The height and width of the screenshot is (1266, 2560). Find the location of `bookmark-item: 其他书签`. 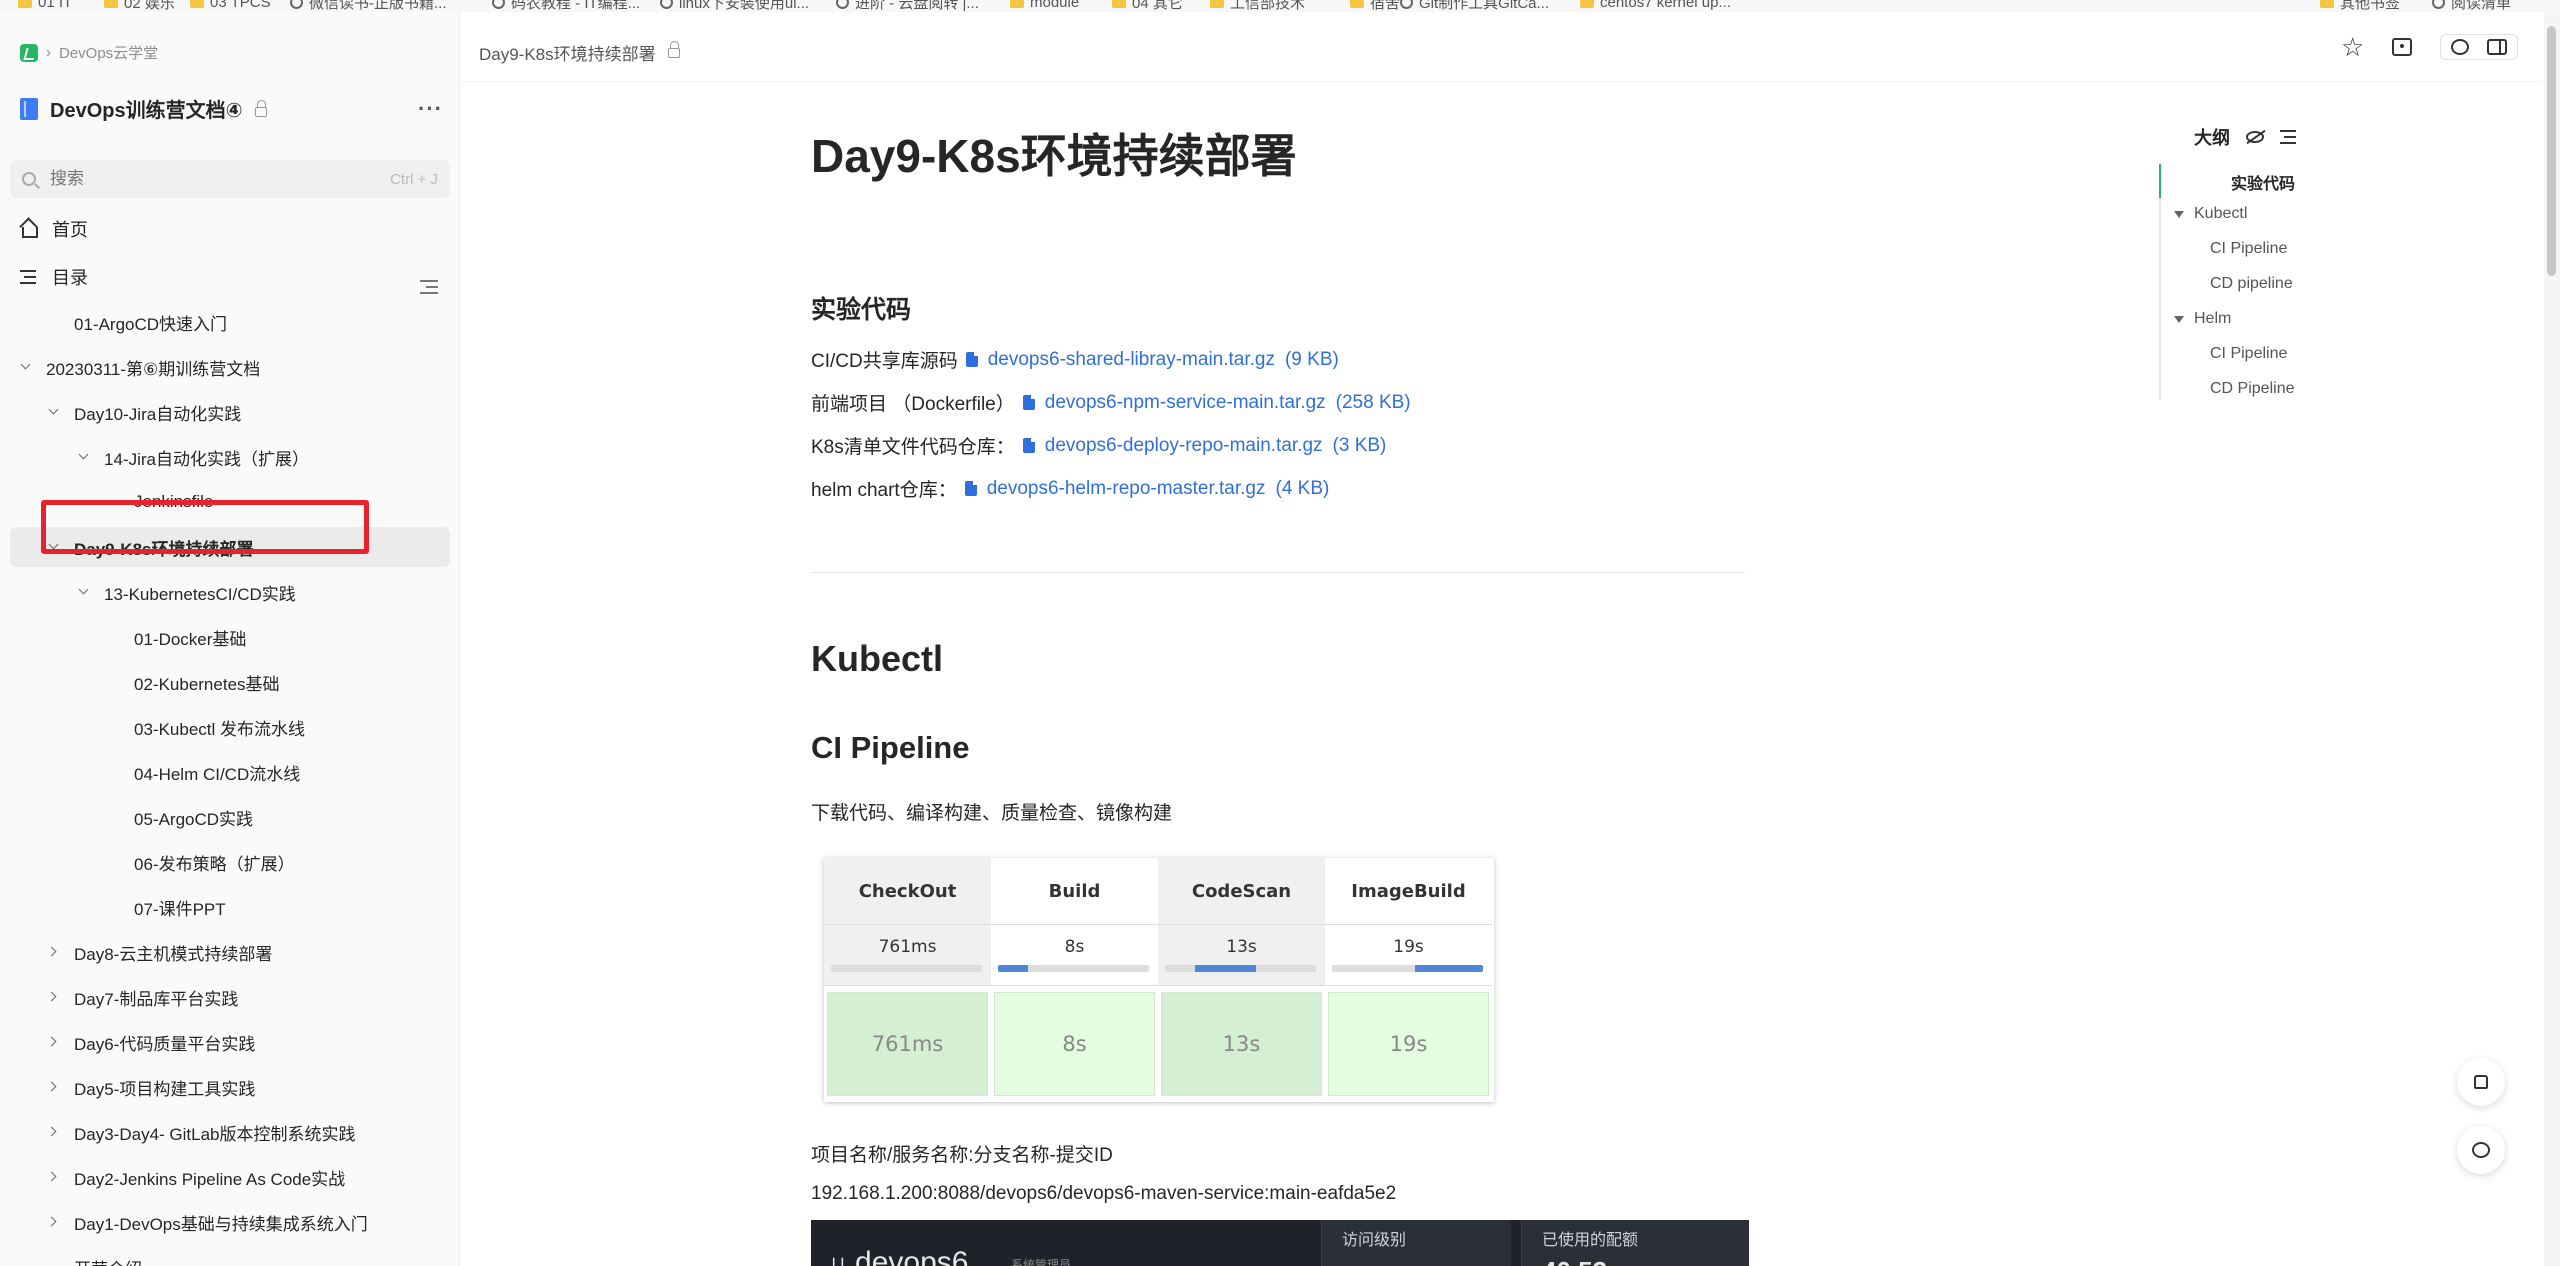

bookmark-item: 其他书签 is located at coordinates (2360, 6).